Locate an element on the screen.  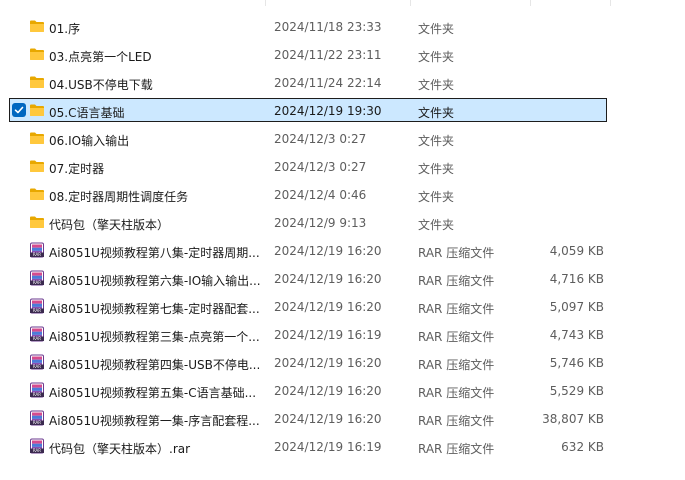
file-row: 01.序 2024/11/18 23:33 文件夹 is located at coordinates (342, 27).